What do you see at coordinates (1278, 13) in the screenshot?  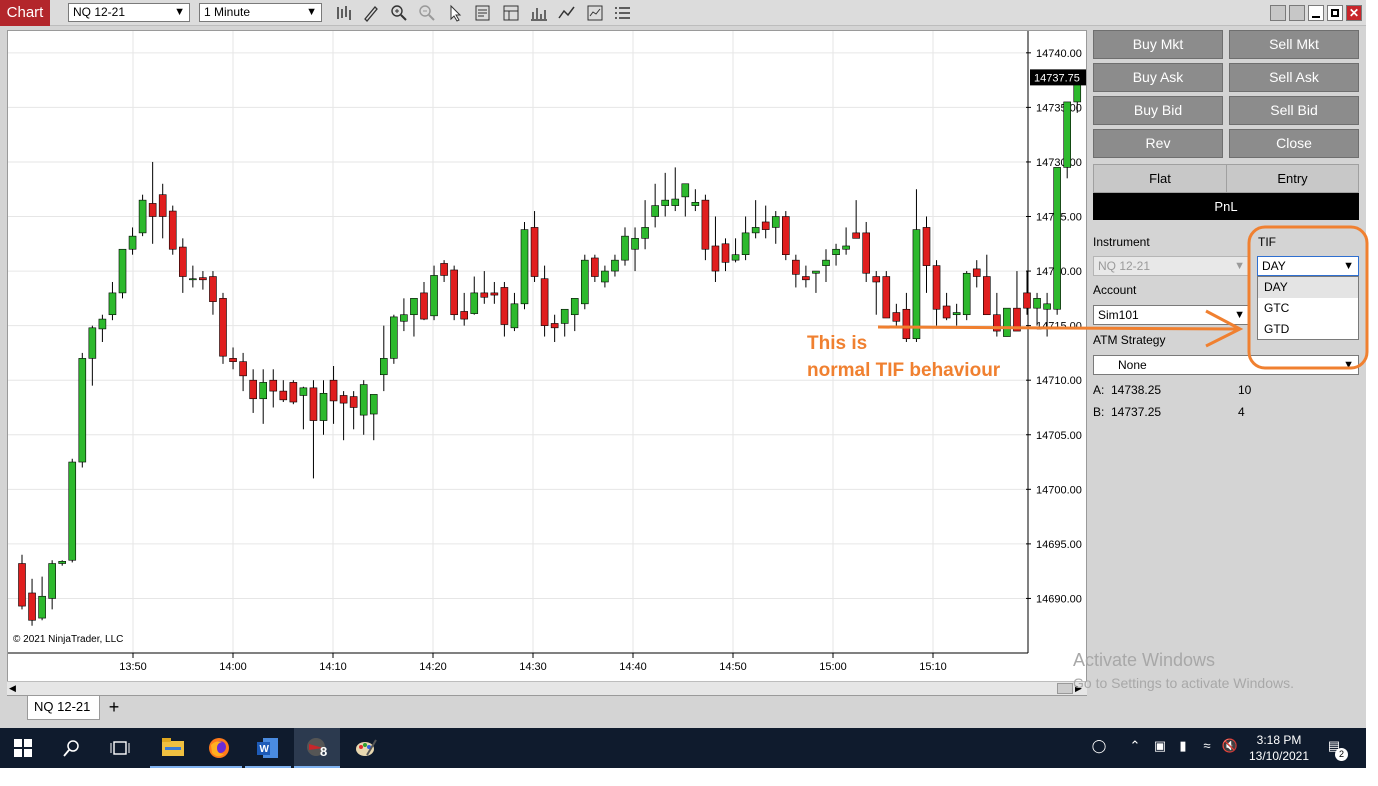 I see `tile-window-icon` at bounding box center [1278, 13].